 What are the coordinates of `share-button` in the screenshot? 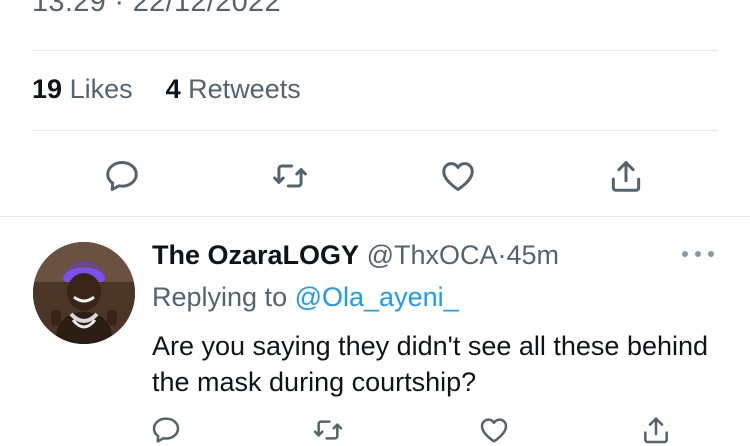 It's located at (626, 176).